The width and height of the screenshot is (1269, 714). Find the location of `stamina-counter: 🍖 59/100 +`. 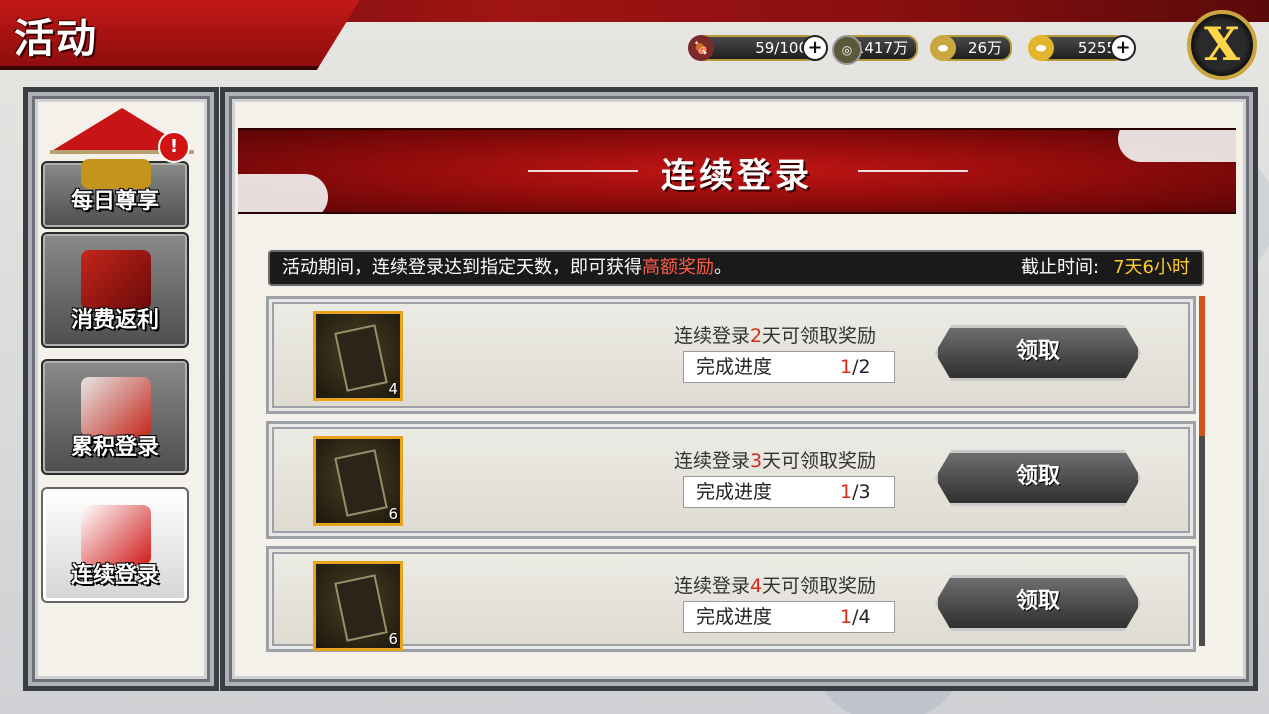

stamina-counter: 🍖 59/100 + is located at coordinates (758, 48).